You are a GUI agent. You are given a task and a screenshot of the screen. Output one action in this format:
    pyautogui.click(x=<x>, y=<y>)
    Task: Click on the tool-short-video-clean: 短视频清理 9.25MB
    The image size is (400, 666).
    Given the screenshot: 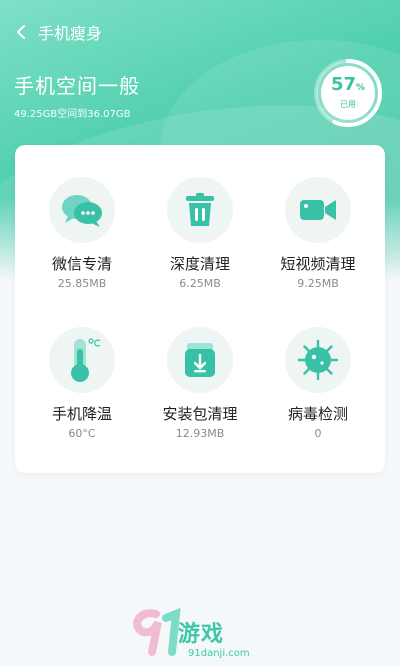 What is the action you would take?
    pyautogui.click(x=318, y=242)
    